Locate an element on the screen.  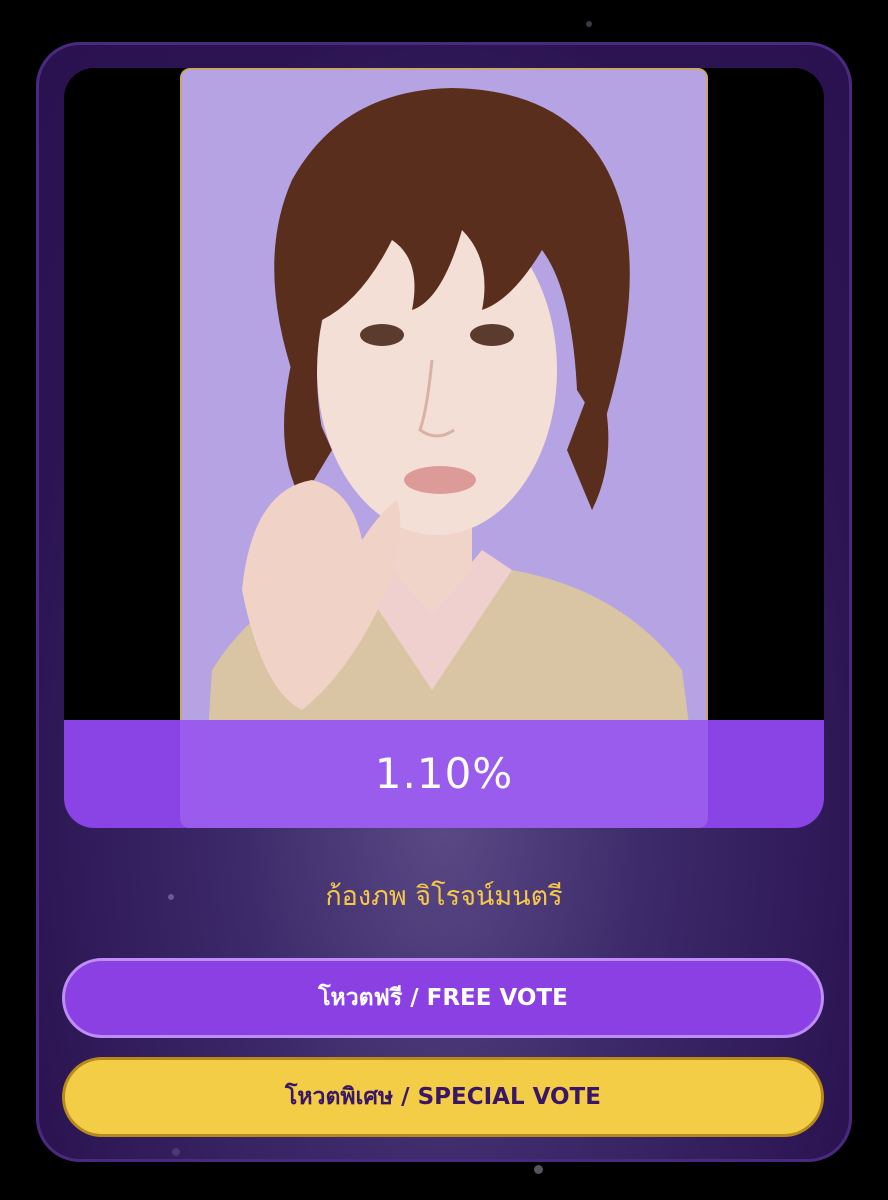
decor-dot-bottom-left is located at coordinates (176, 1152).